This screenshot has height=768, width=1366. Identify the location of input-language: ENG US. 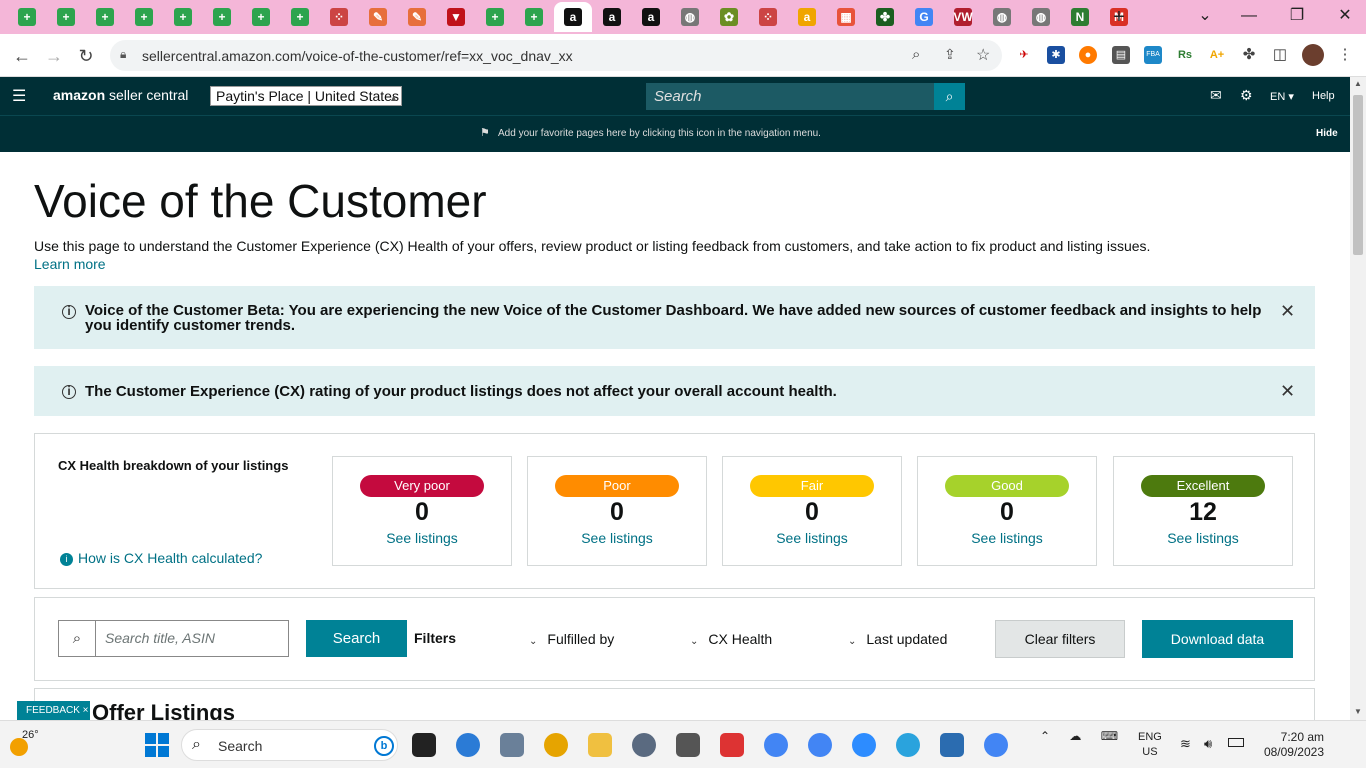
(1150, 745).